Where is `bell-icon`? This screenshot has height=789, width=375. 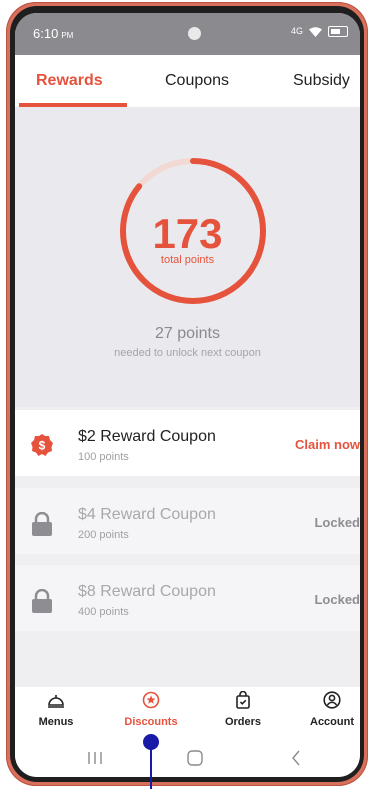 bell-icon is located at coordinates (56, 701).